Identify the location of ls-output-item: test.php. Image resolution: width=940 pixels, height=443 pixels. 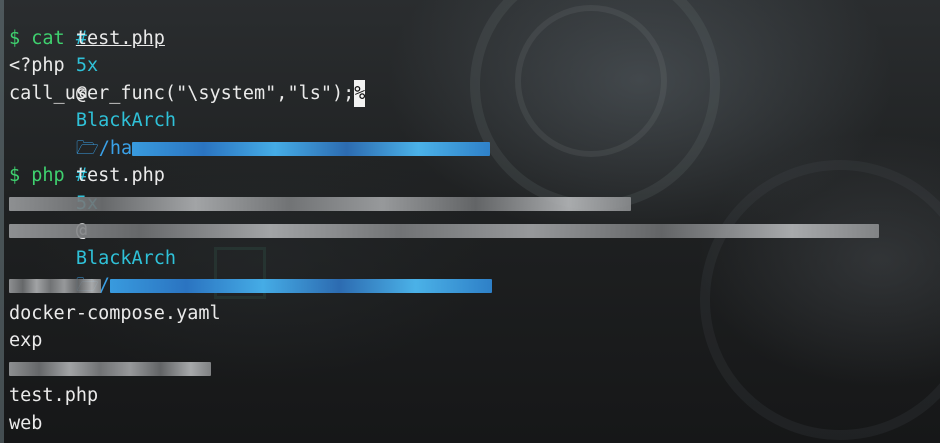
(54, 395).